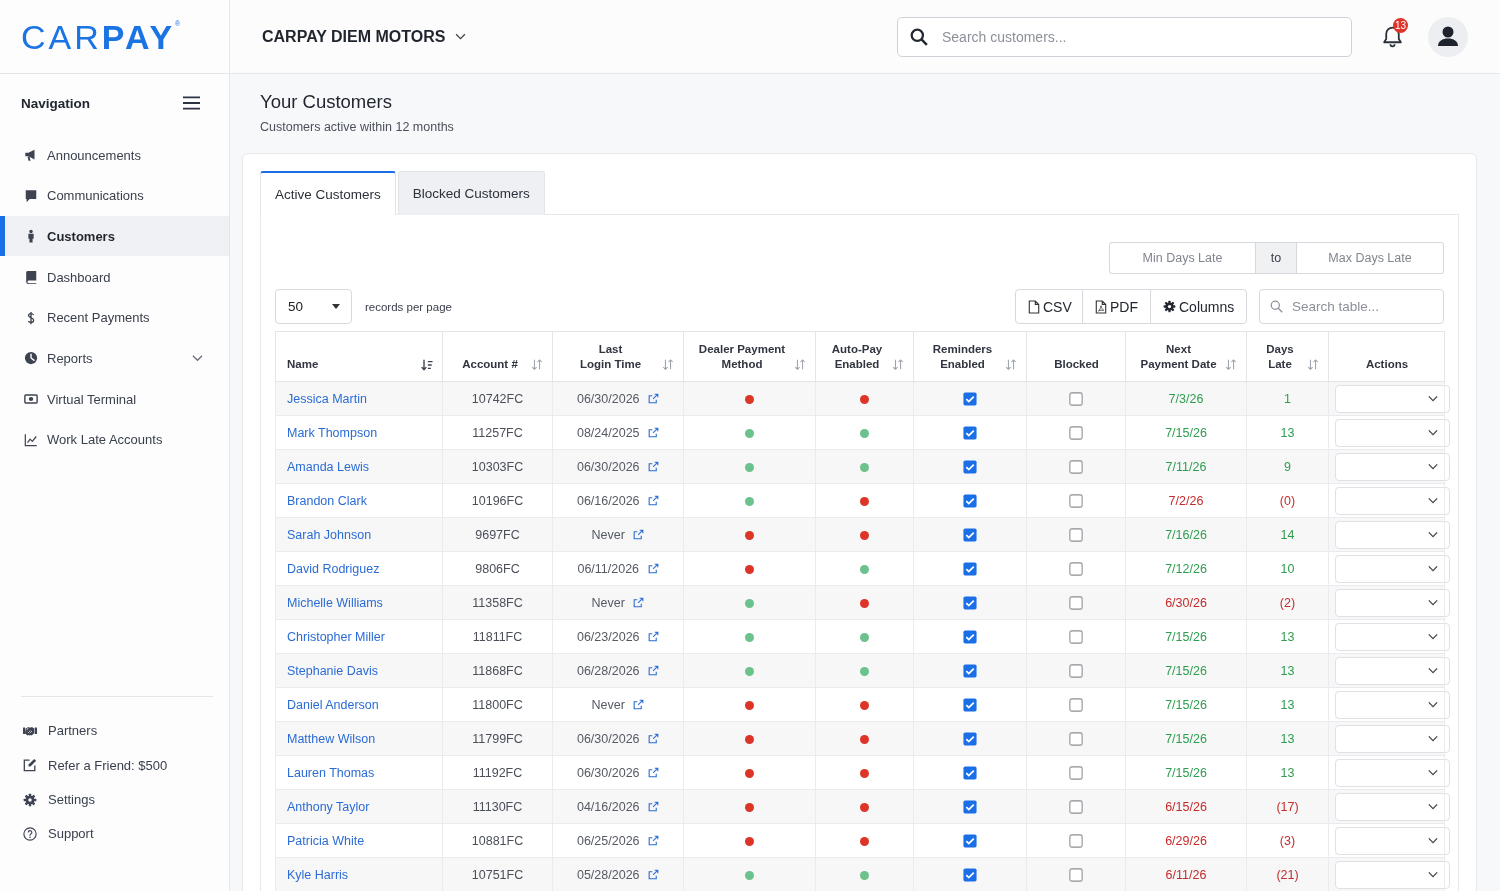 This screenshot has width=1500, height=891. Describe the element at coordinates (114, 399) in the screenshot. I see `nav-item: Virtual Terminal` at that location.